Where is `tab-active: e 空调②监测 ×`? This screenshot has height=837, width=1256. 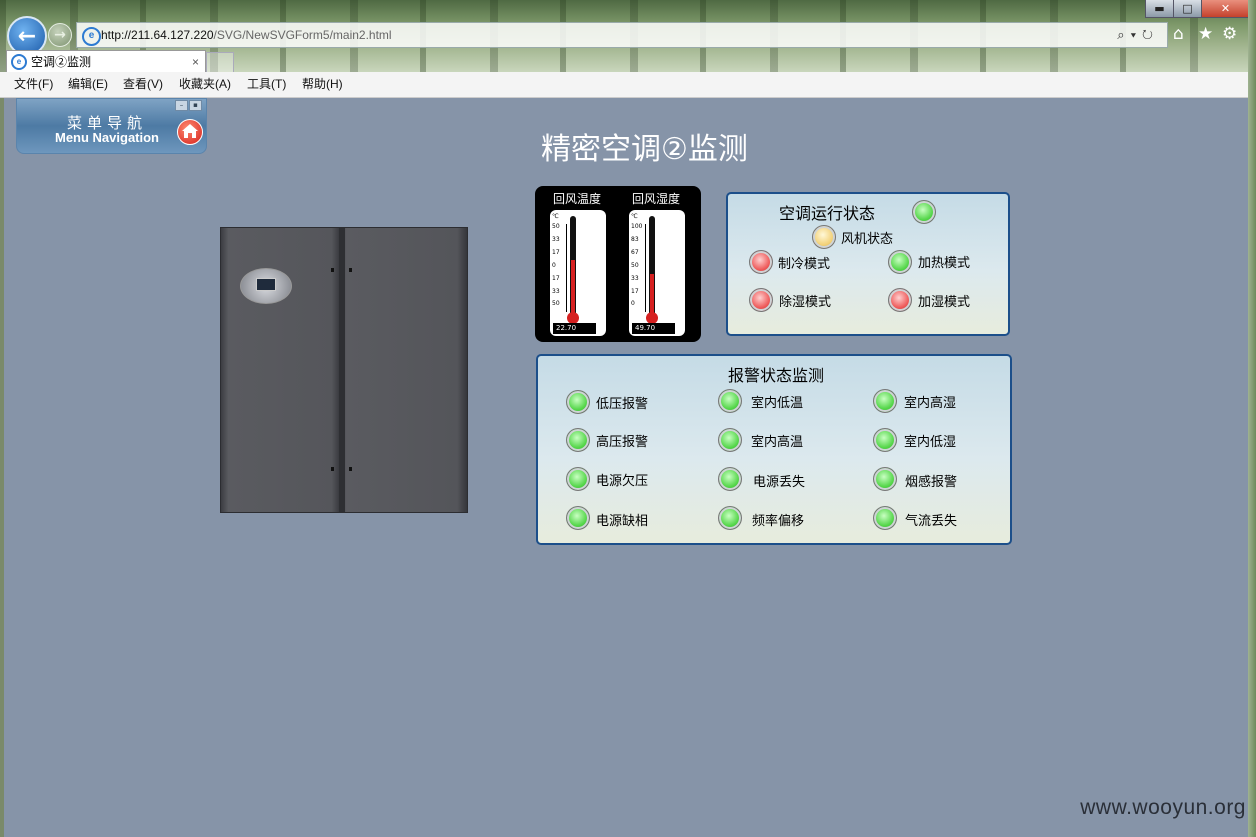 tab-active: e 空调②监测 × is located at coordinates (106, 61).